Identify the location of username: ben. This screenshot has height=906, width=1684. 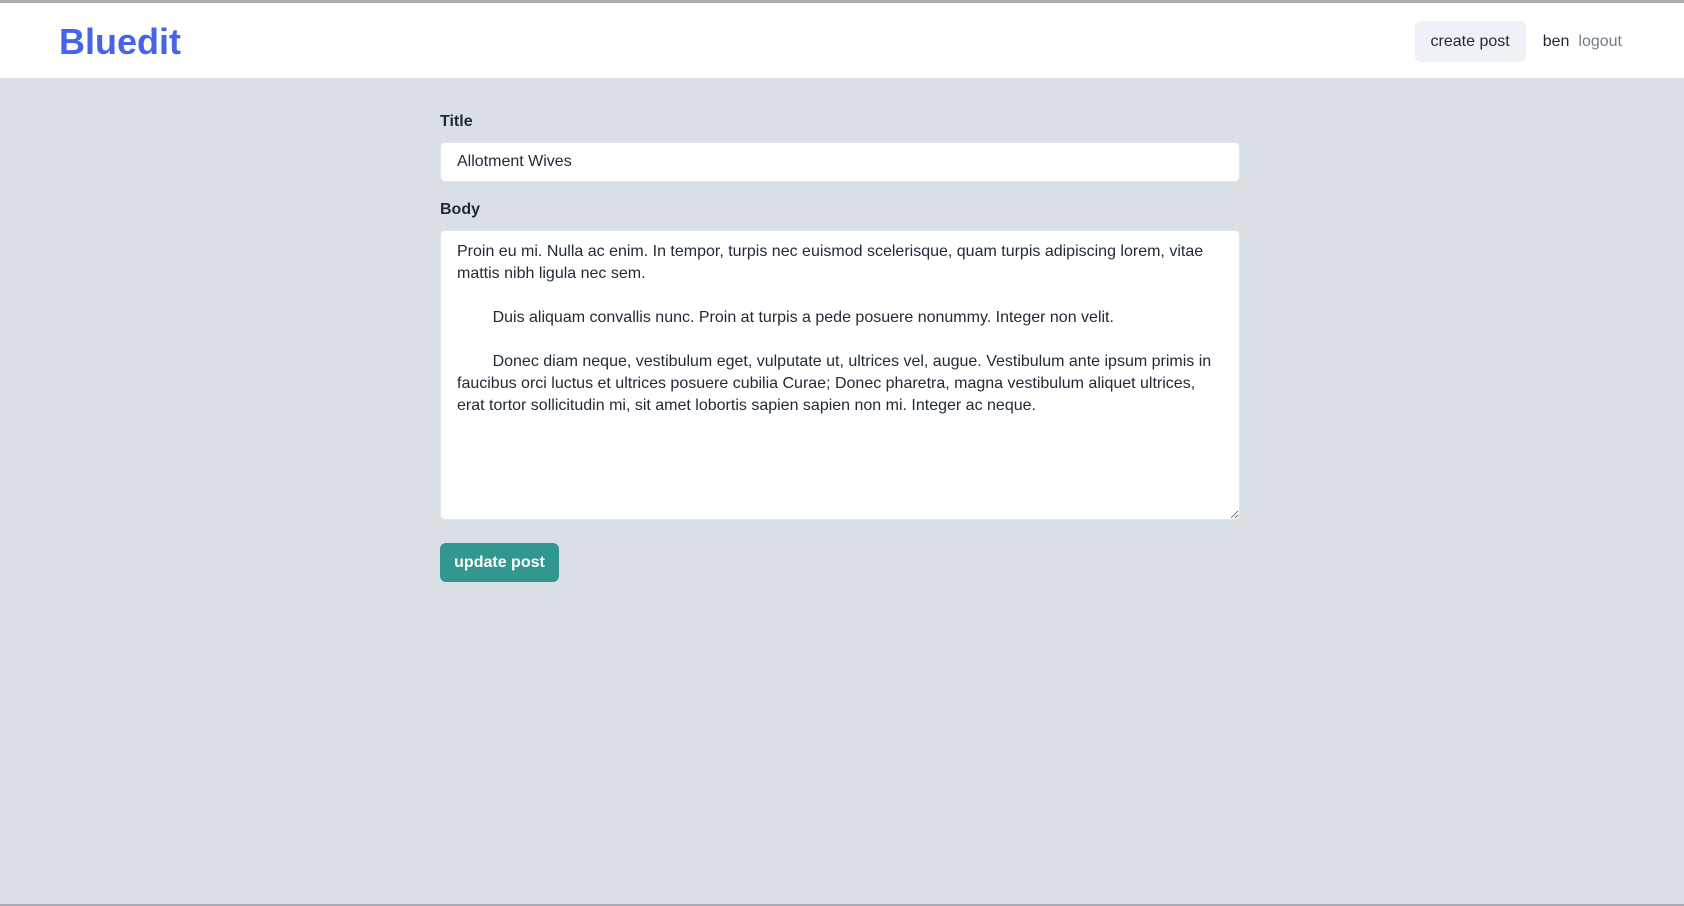
(1556, 41).